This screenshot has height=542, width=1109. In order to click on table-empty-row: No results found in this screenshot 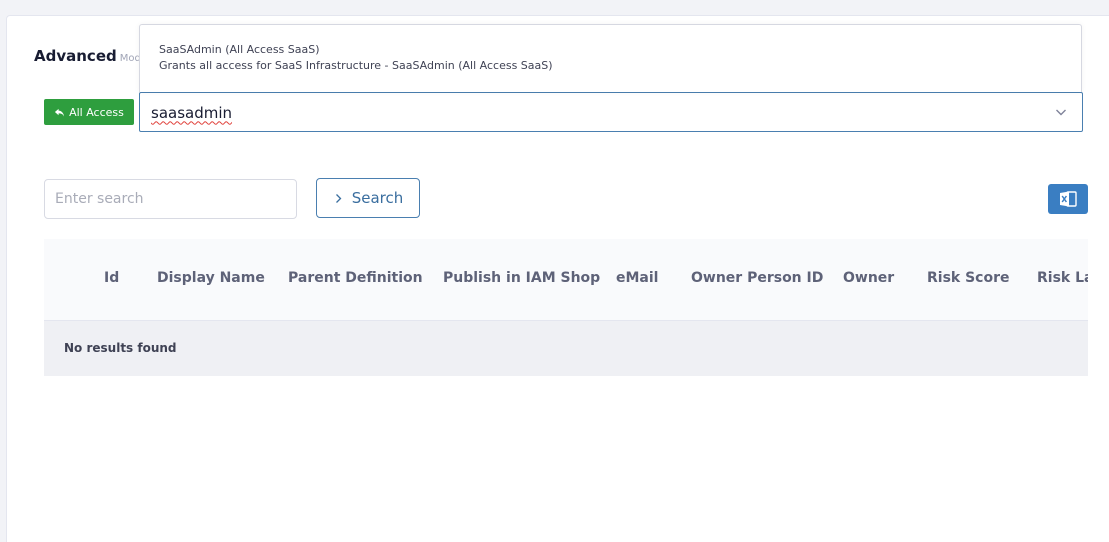, I will do `click(566, 348)`.